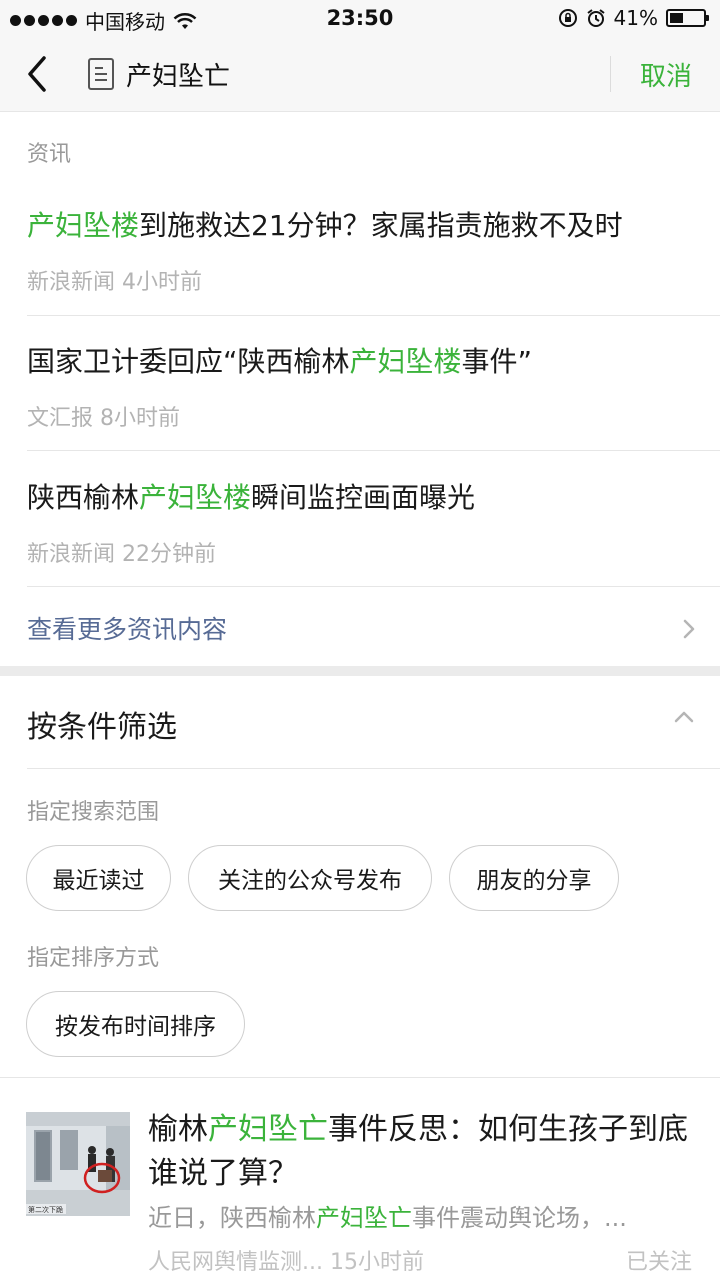 The image size is (720, 1280). What do you see at coordinates (360, 74) in the screenshot?
I see `search-header: 产妇坠亡 取消` at bounding box center [360, 74].